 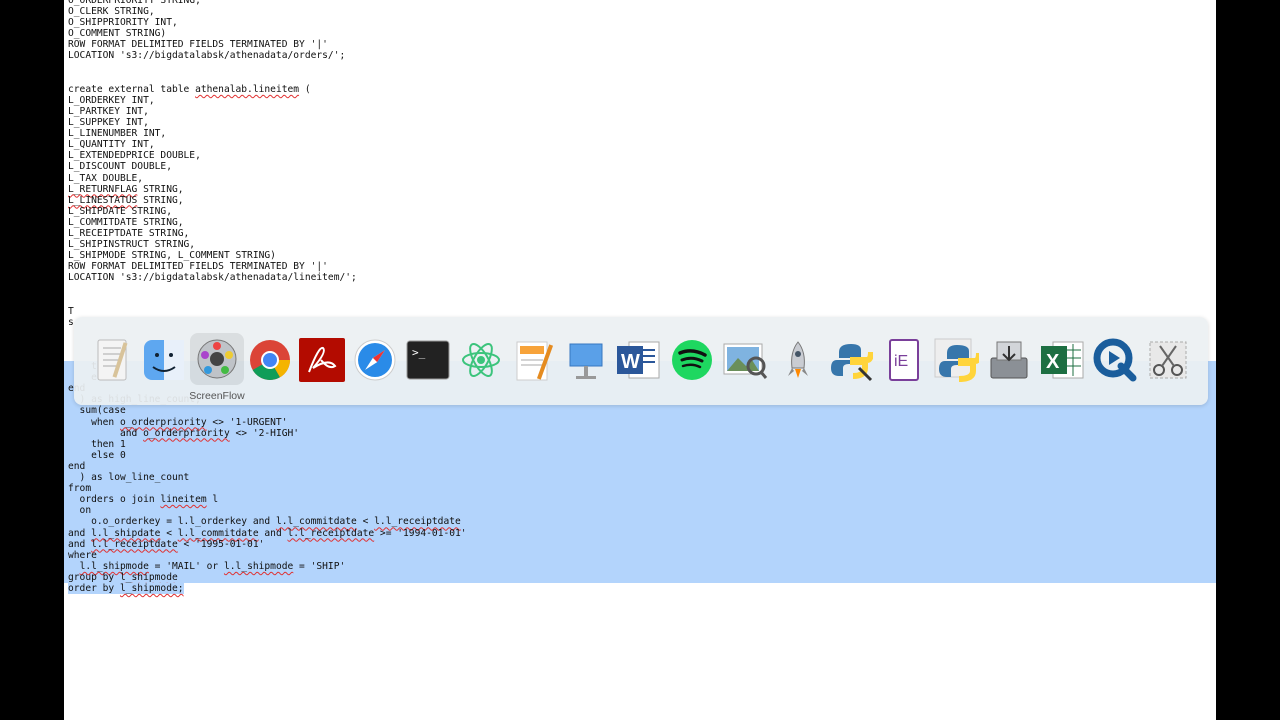 I want to click on python-icon, so click(x=956, y=360).